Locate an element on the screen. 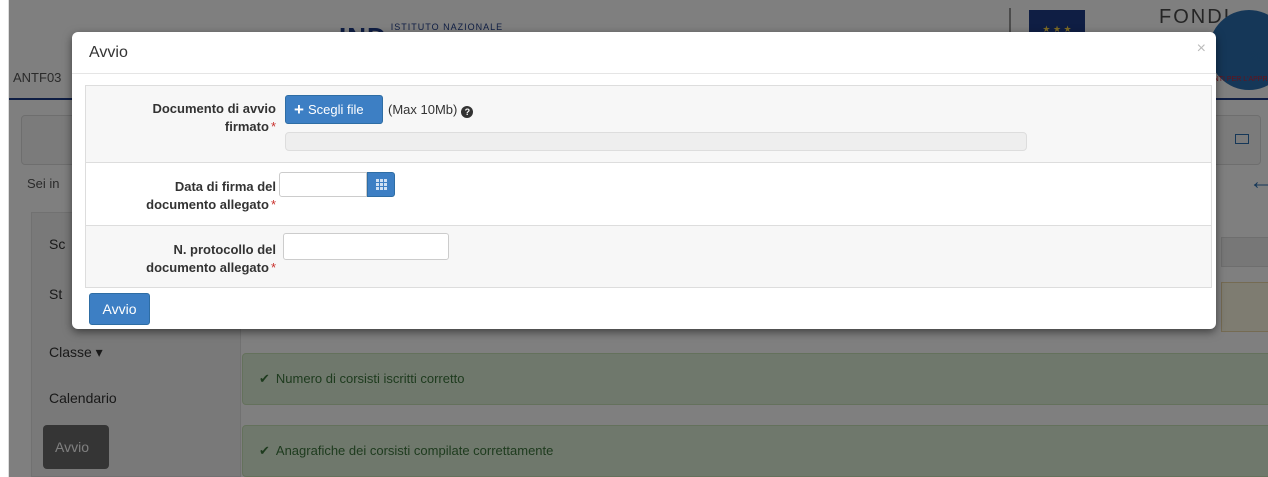  form-row-protocol: N. protocollo del documento allegato * is located at coordinates (648, 257).